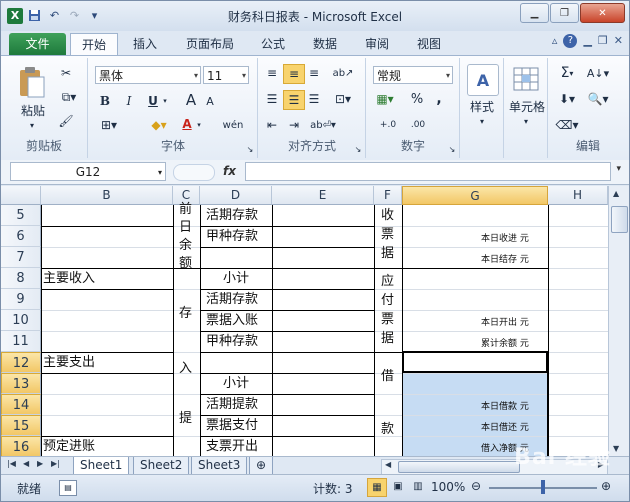 The width and height of the screenshot is (630, 502). What do you see at coordinates (210, 44) in the screenshot?
I see `tab-page-layout: 页面布局` at bounding box center [210, 44].